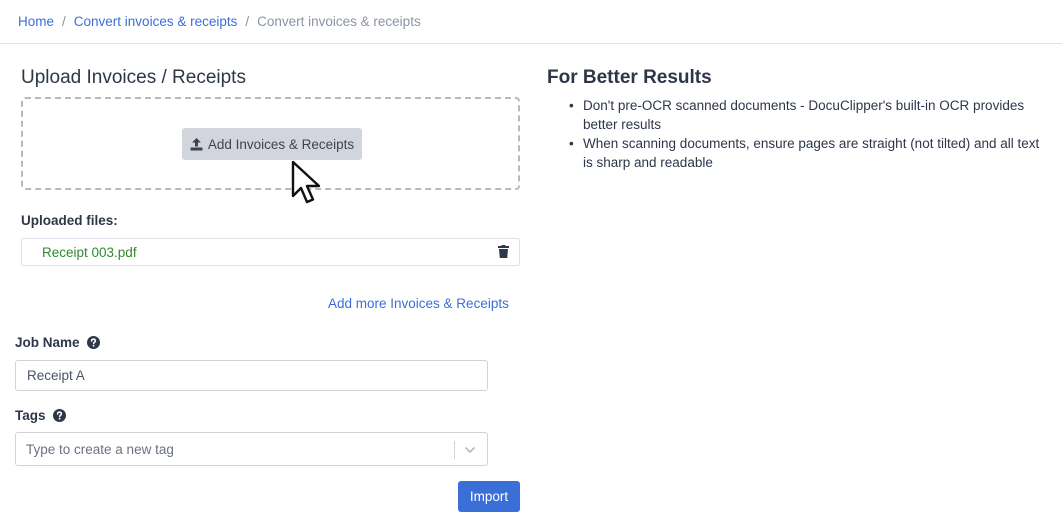  What do you see at coordinates (306, 182) in the screenshot?
I see `mouse-cursor-icon` at bounding box center [306, 182].